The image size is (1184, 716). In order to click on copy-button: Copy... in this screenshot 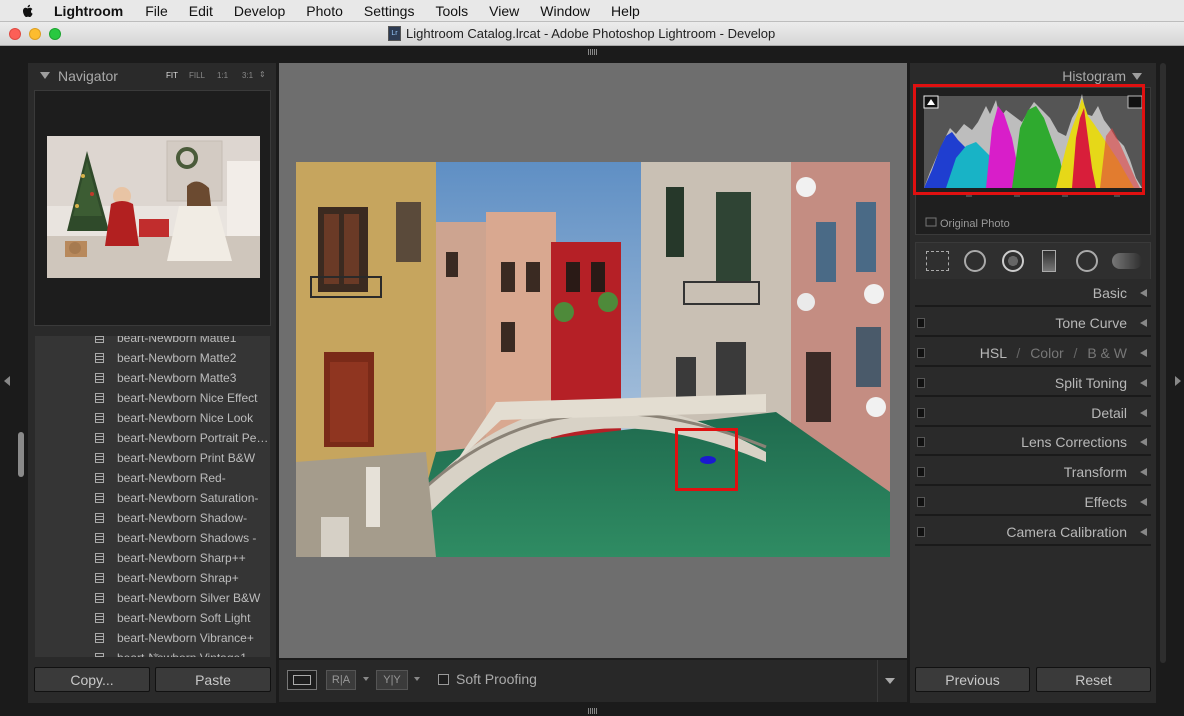, I will do `click(92, 679)`.